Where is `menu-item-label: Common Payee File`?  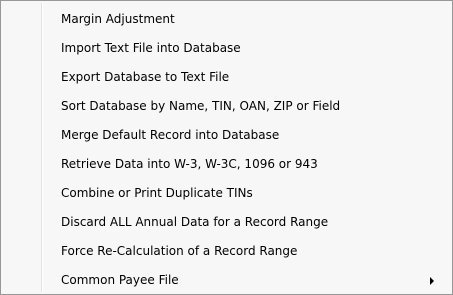
menu-item-label: Common Payee File is located at coordinates (120, 280).